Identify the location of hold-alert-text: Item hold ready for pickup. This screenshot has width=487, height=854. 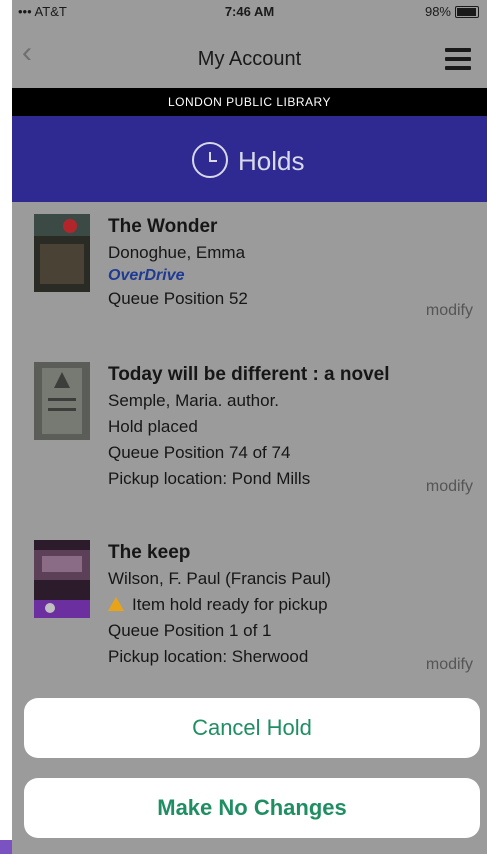
(230, 604).